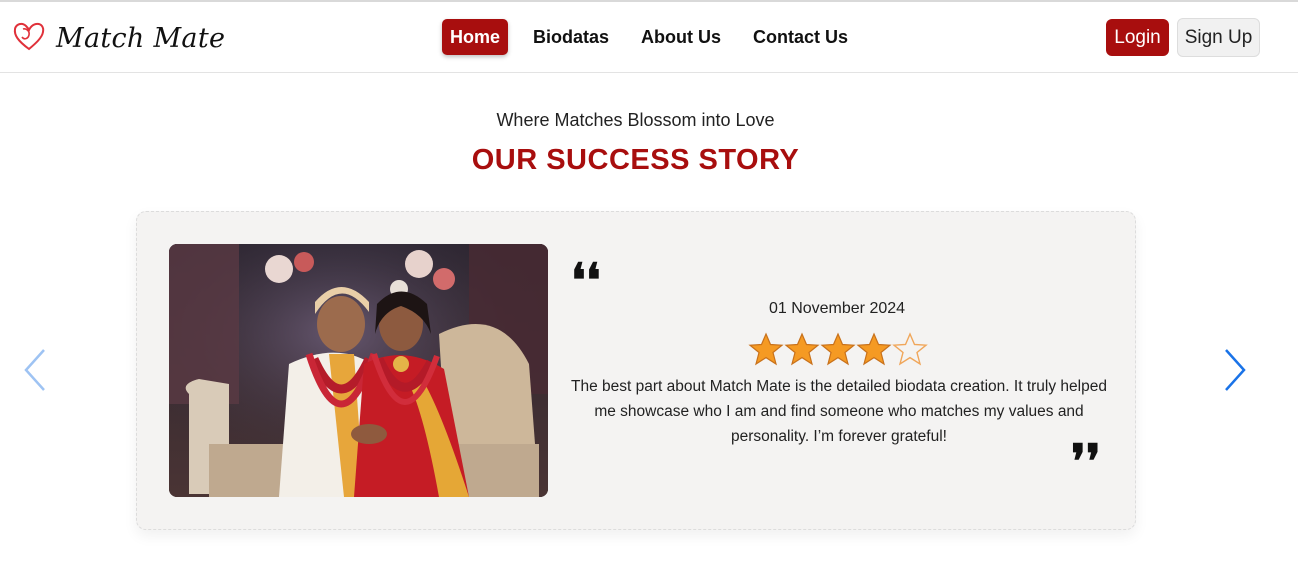 Image resolution: width=1298 pixels, height=588 pixels. Describe the element at coordinates (800, 37) in the screenshot. I see `nav-contact-us: Contact Us` at that location.